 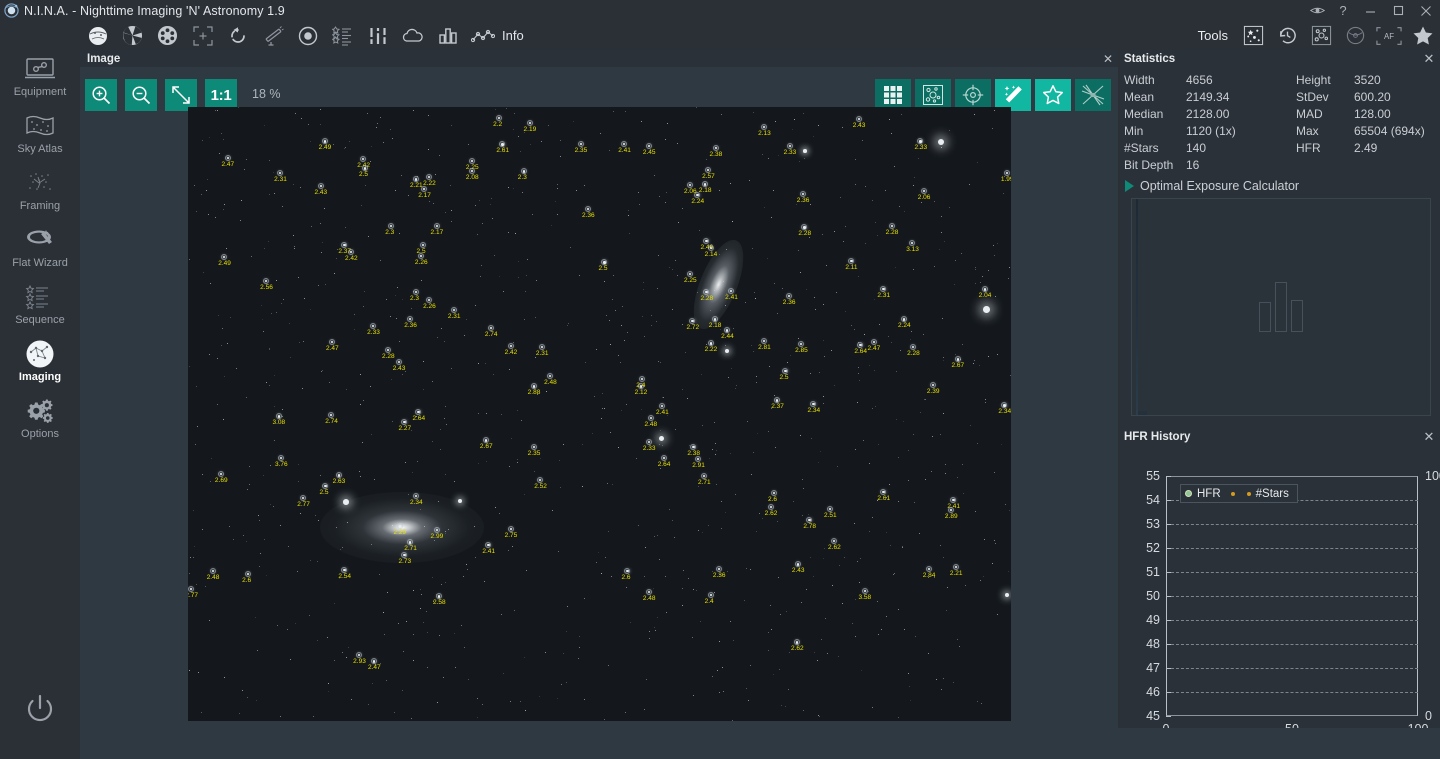 I want to click on plate-solve-icon, so click(x=1321, y=35).